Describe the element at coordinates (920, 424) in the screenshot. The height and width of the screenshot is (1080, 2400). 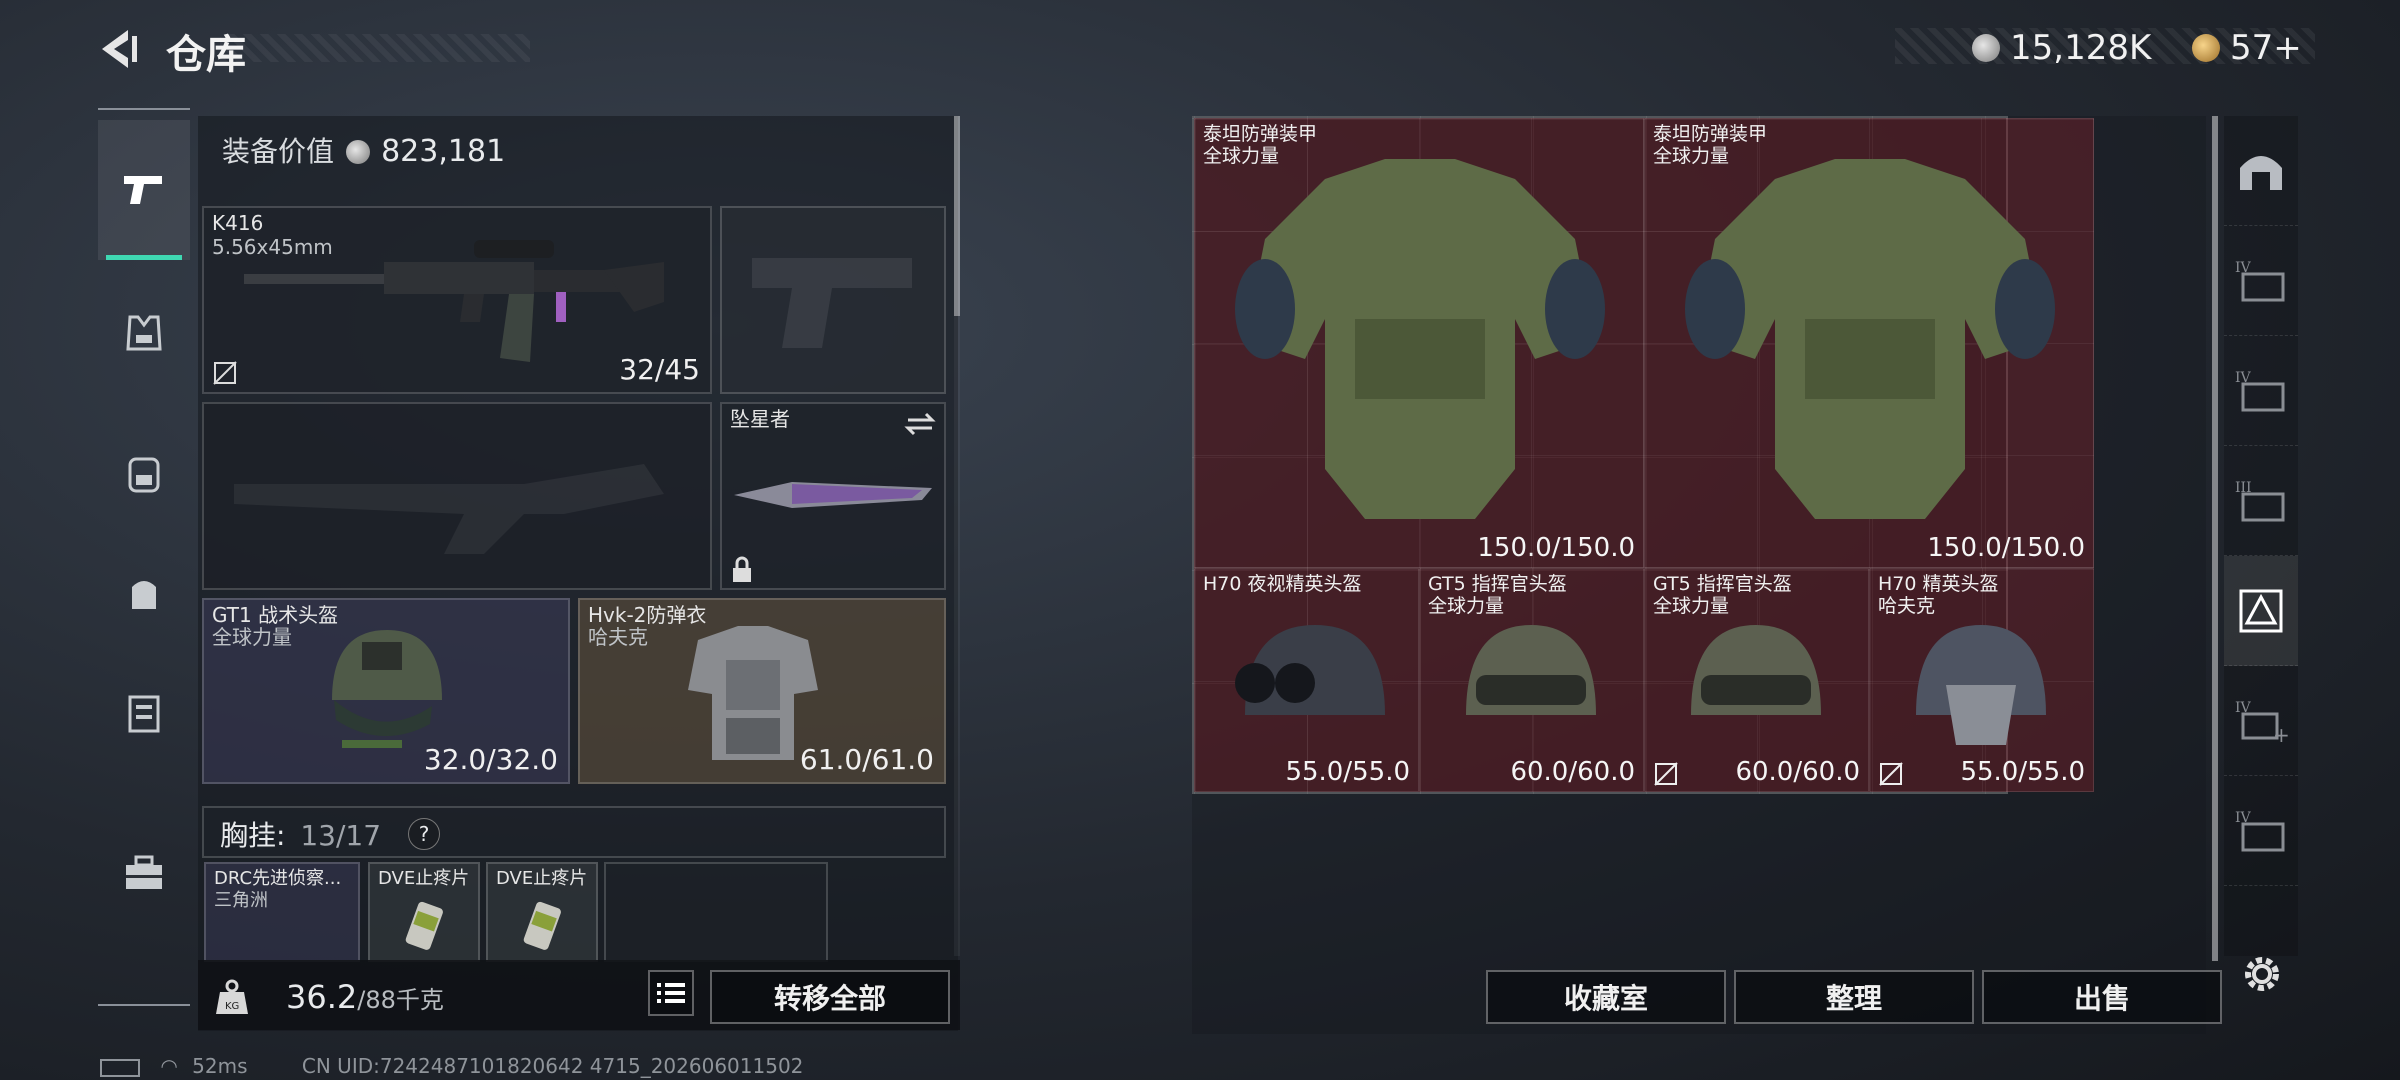
I see `swap-icon` at that location.